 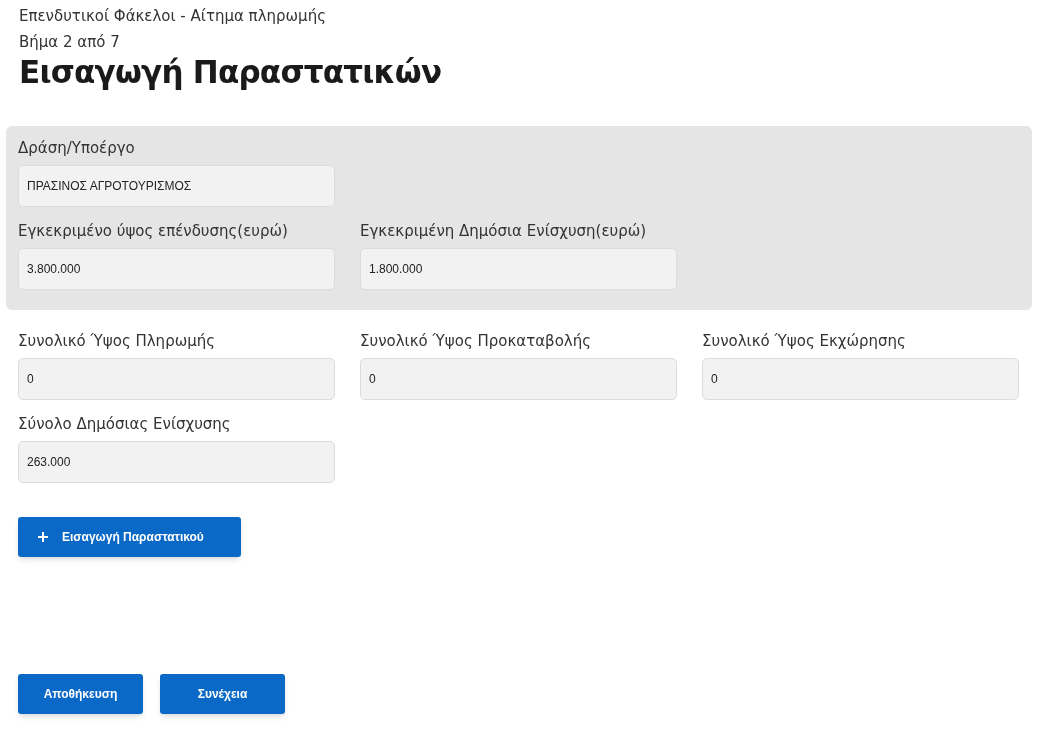 I want to click on read-only-field: 263.000, so click(x=176, y=462).